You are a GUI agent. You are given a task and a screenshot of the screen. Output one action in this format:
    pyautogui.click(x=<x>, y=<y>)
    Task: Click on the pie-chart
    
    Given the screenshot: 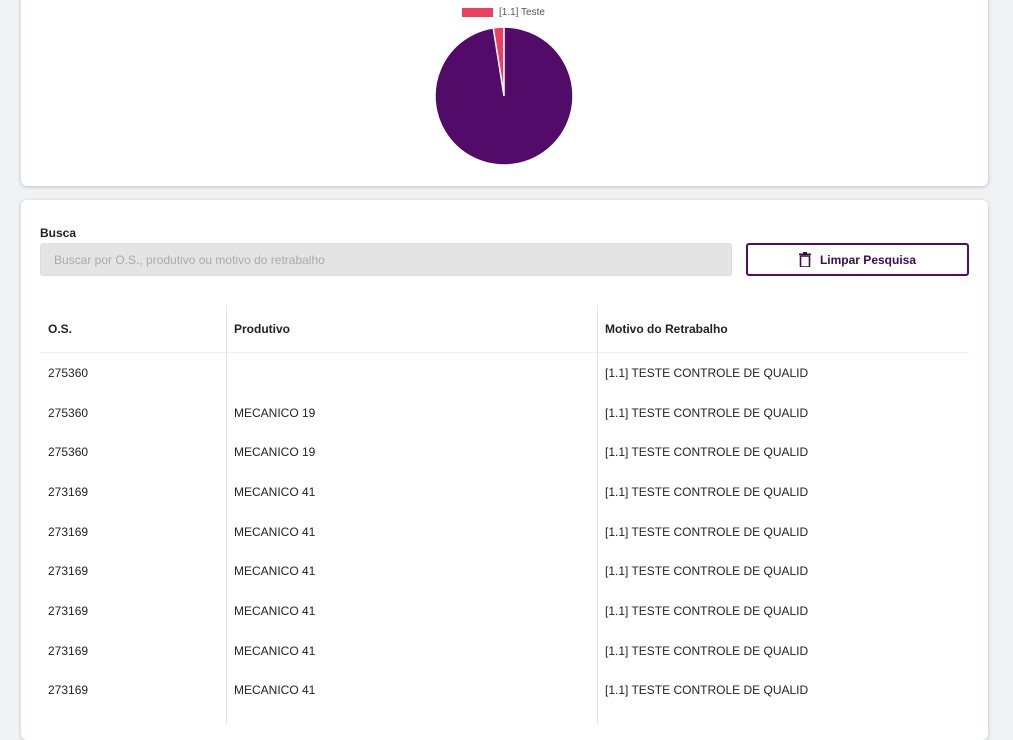 What is the action you would take?
    pyautogui.click(x=504, y=96)
    